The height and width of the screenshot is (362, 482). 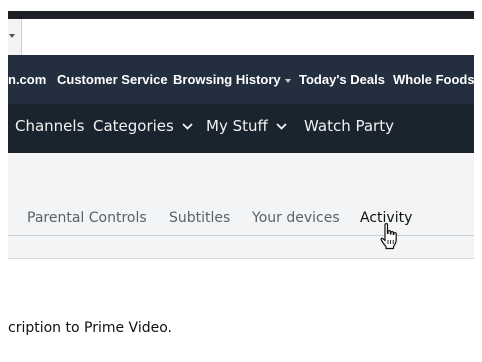 I want to click on pv-nav-categories: Categories, so click(x=143, y=126).